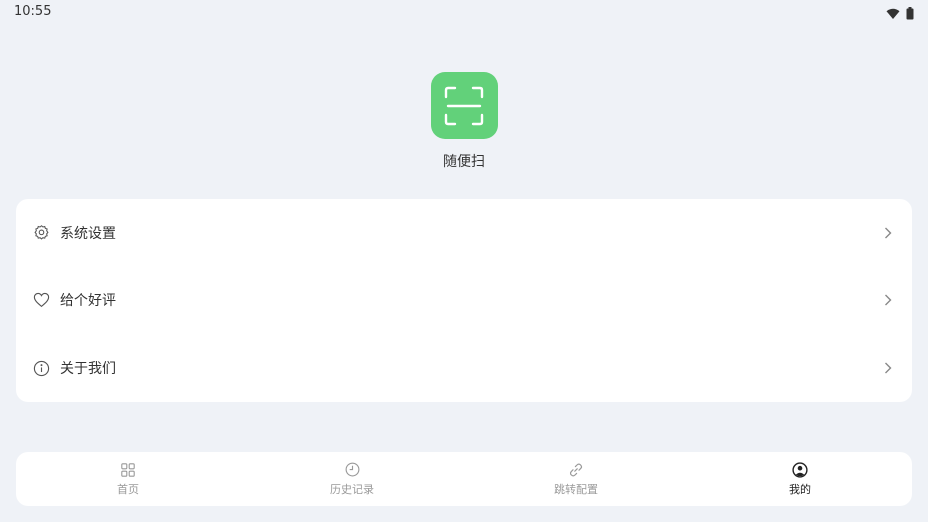 This screenshot has width=928, height=522. I want to click on status-time: 10:55, so click(33, 11).